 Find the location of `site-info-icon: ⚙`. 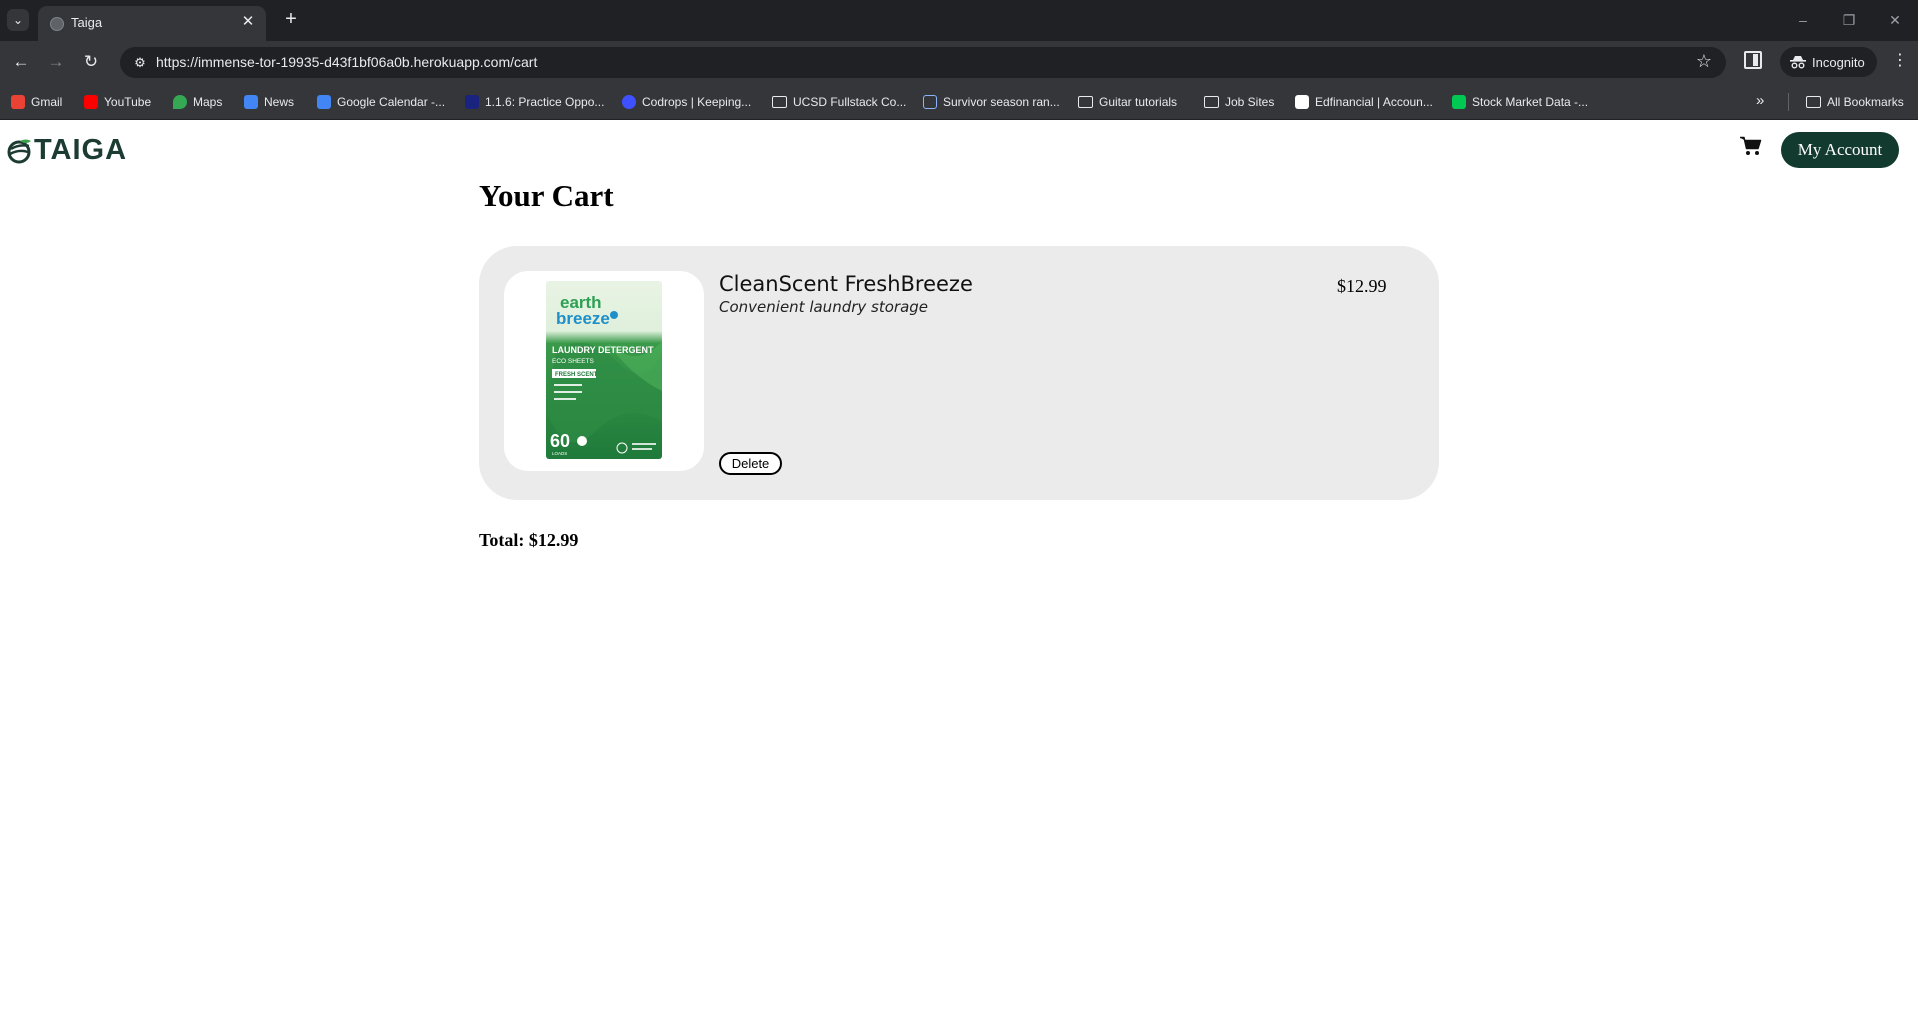

site-info-icon: ⚙ is located at coordinates (140, 63).